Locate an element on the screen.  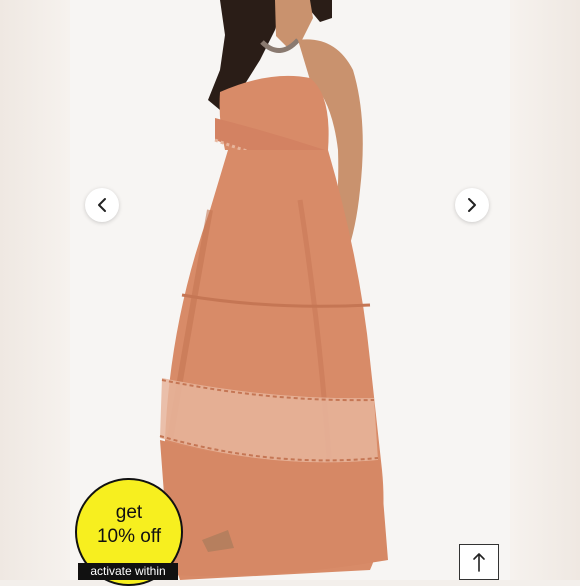
chevron-right-icon is located at coordinates (472, 205).